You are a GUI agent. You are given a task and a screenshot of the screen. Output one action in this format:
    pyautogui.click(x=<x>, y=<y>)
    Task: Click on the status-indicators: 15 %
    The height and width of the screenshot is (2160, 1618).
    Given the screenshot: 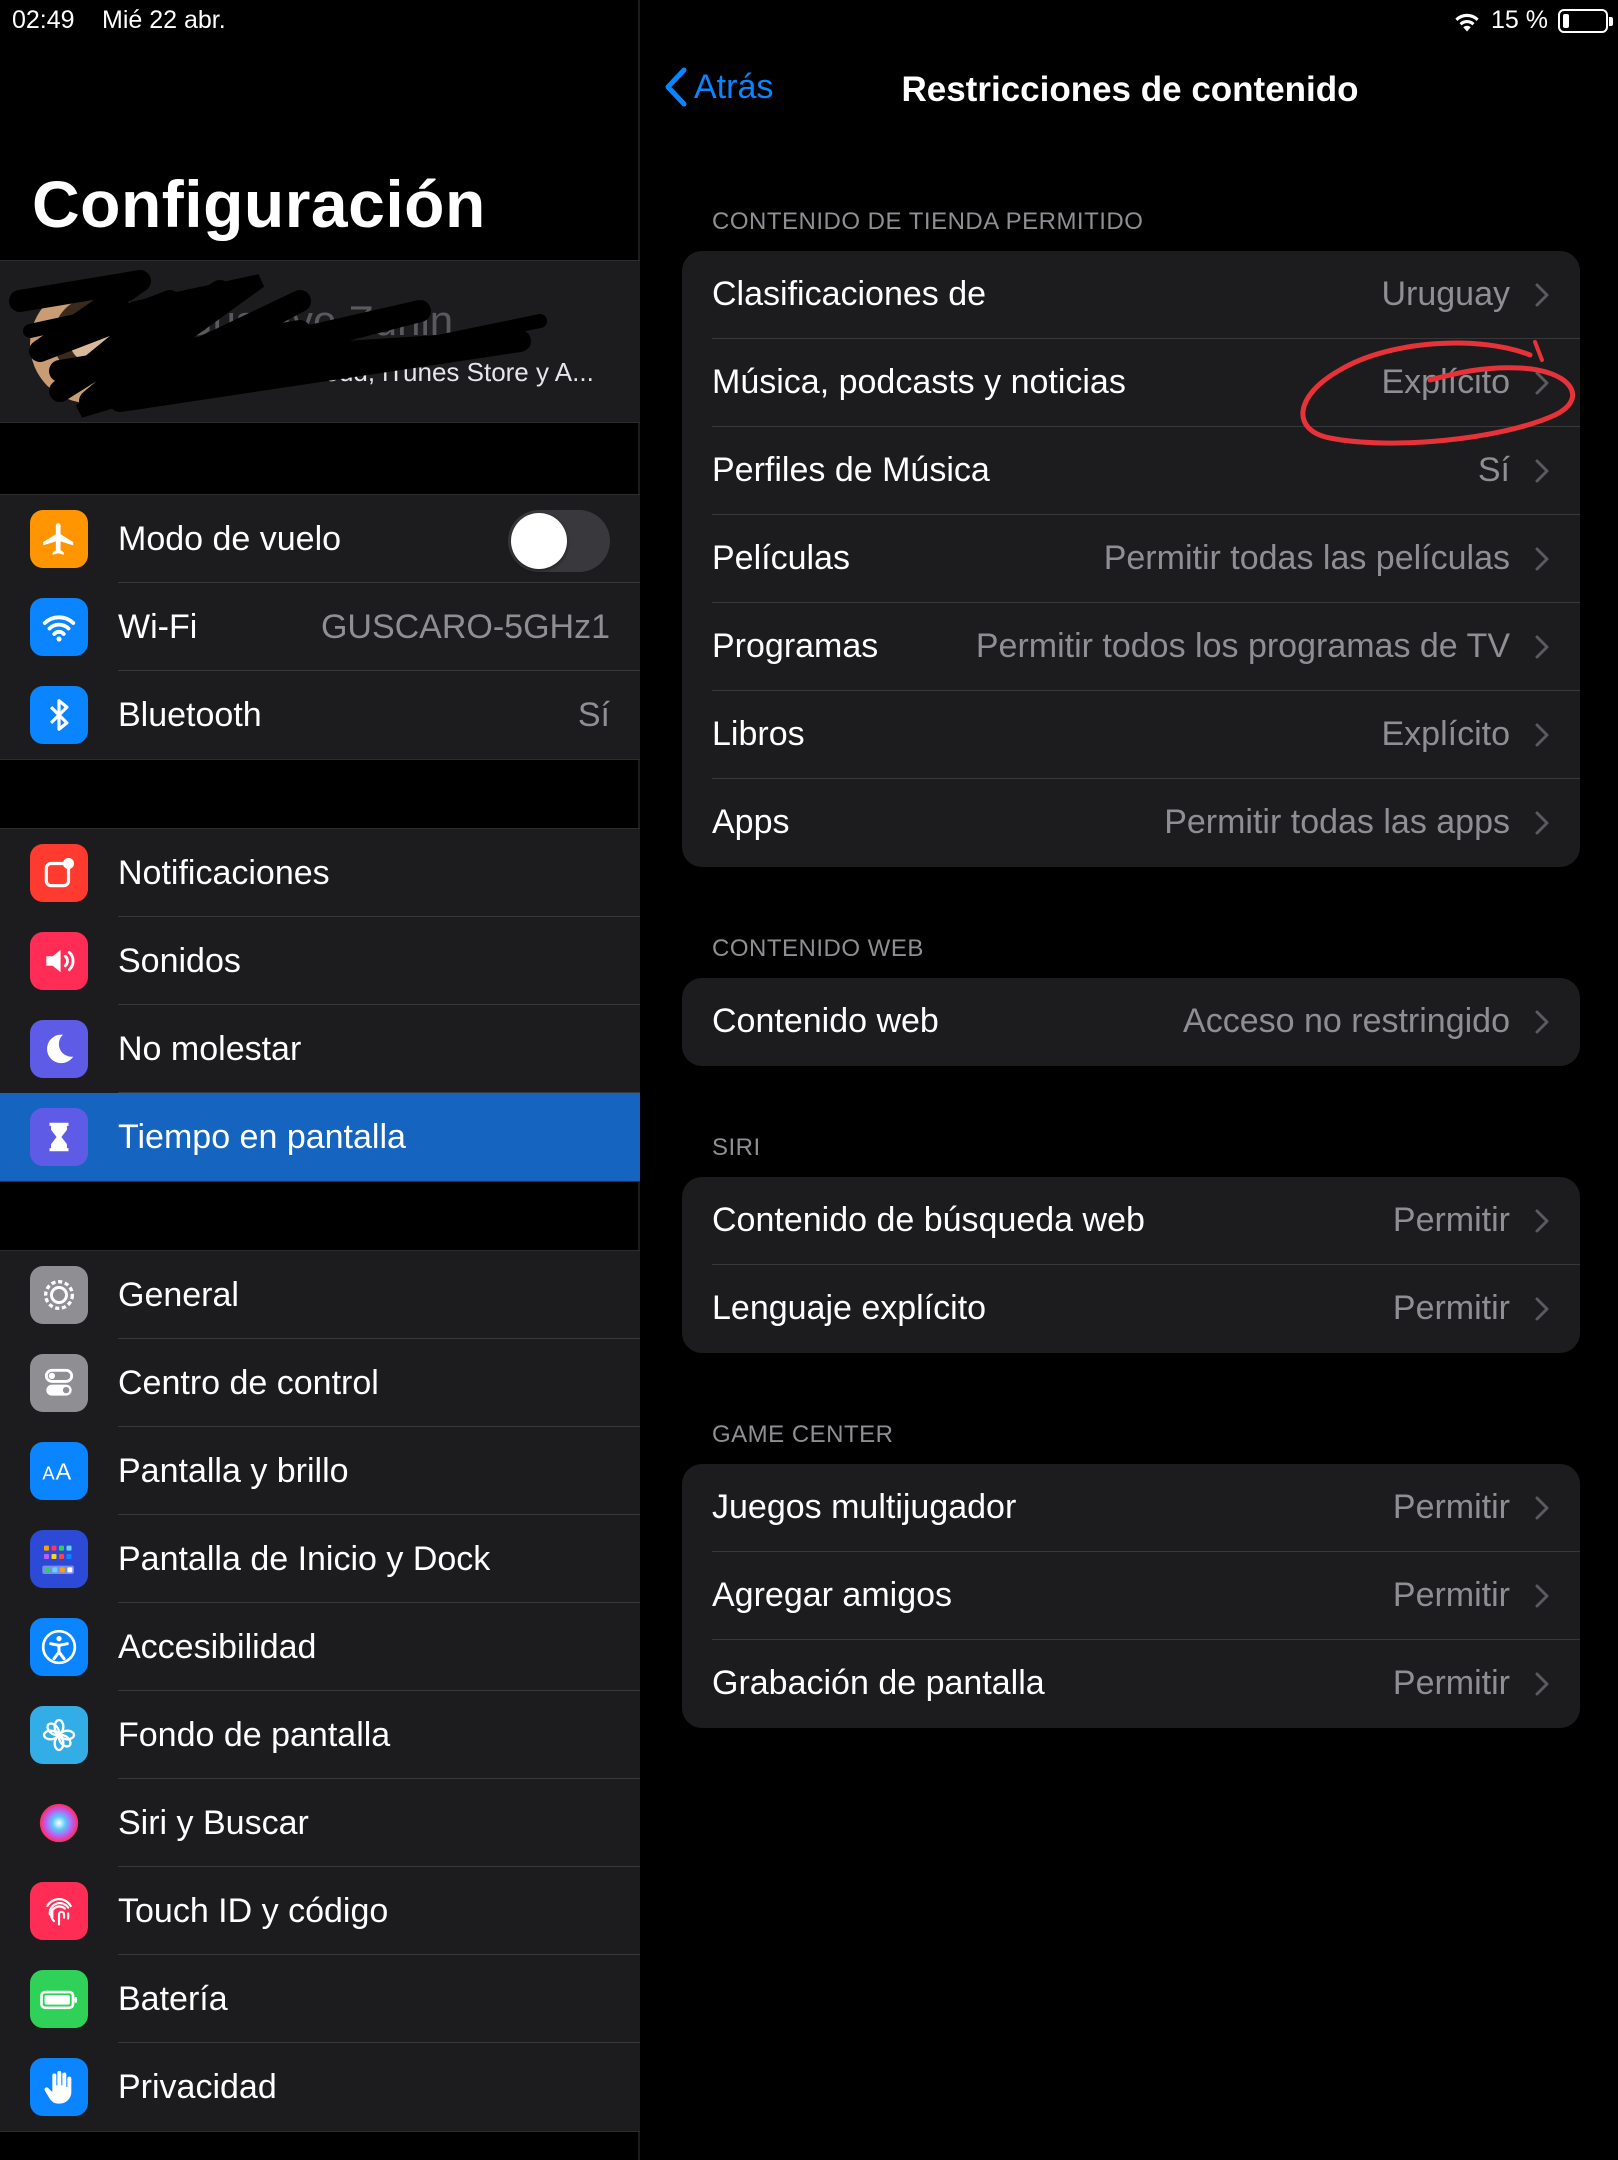 What is the action you would take?
    pyautogui.click(x=1533, y=20)
    